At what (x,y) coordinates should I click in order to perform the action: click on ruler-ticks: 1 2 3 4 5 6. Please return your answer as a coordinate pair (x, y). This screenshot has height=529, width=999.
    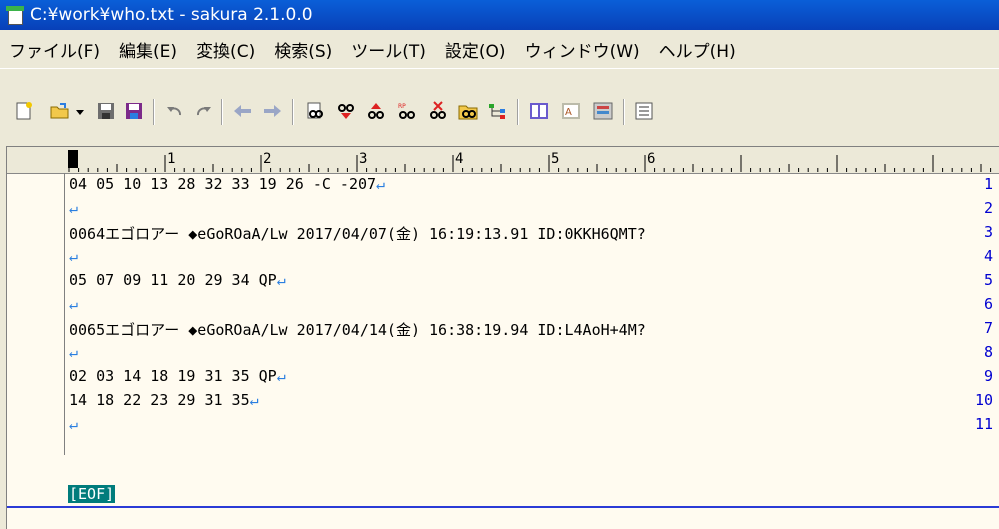
    Looking at the image, I should click on (530, 161).